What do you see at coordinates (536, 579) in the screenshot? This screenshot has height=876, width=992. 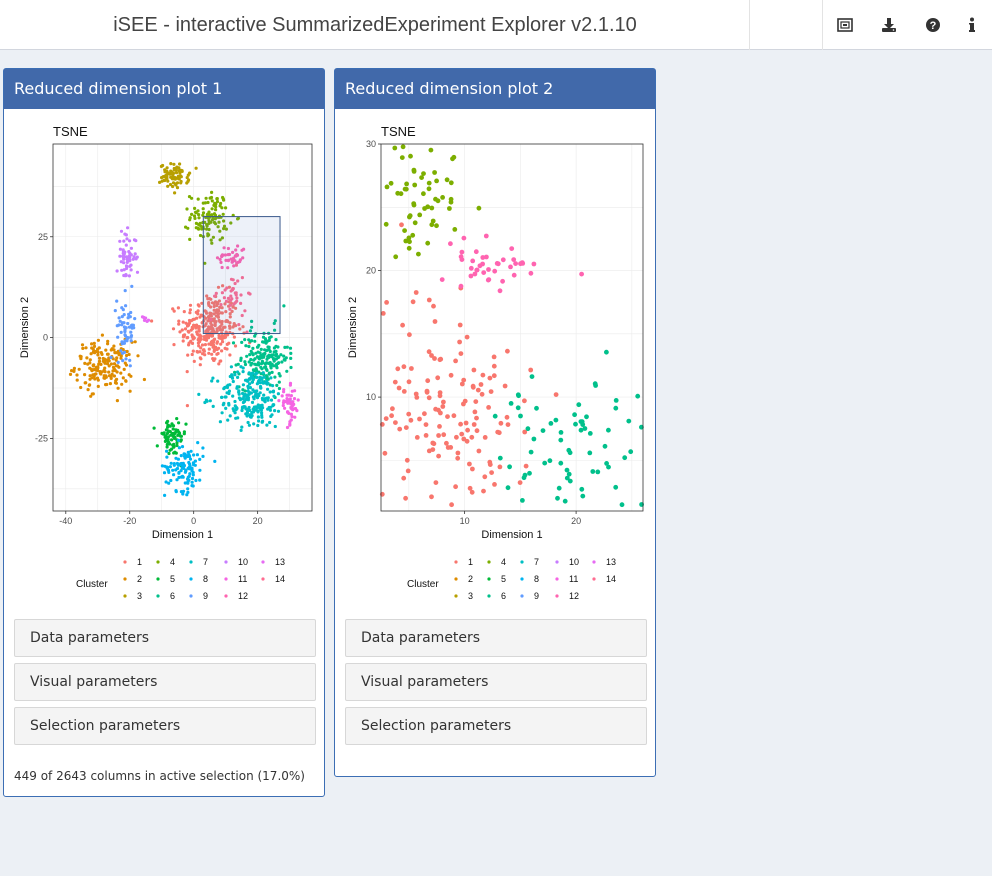 I see `legend-label: 8` at bounding box center [536, 579].